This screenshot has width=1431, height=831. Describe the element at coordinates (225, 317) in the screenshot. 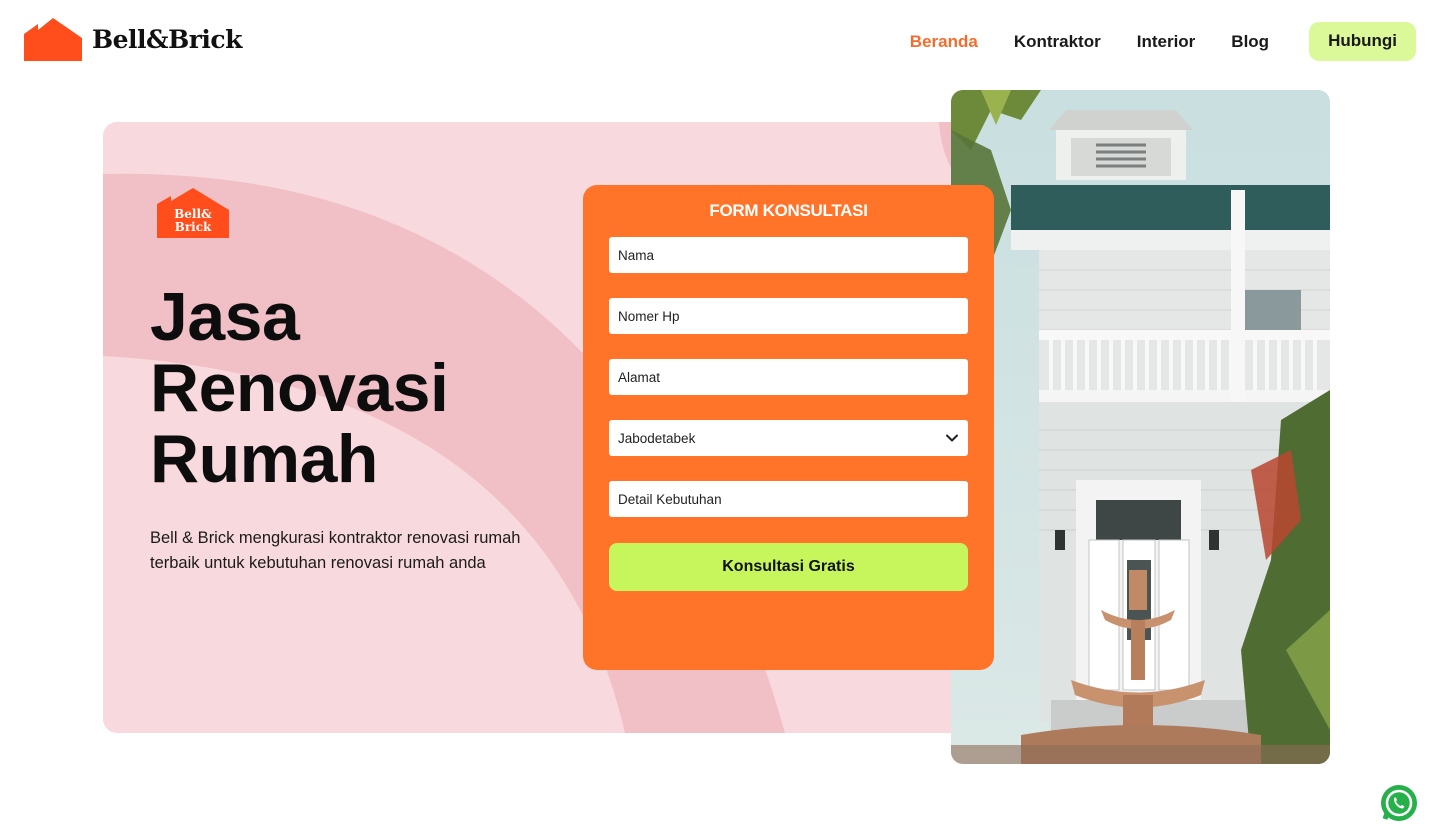

I see `hero-title-line: Jasa` at that location.